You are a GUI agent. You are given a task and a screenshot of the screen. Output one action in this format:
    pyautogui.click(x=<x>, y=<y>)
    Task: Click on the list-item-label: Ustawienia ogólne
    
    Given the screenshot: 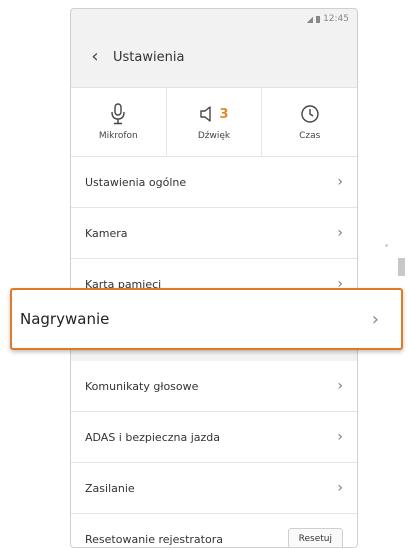 What is the action you would take?
    pyautogui.click(x=136, y=182)
    